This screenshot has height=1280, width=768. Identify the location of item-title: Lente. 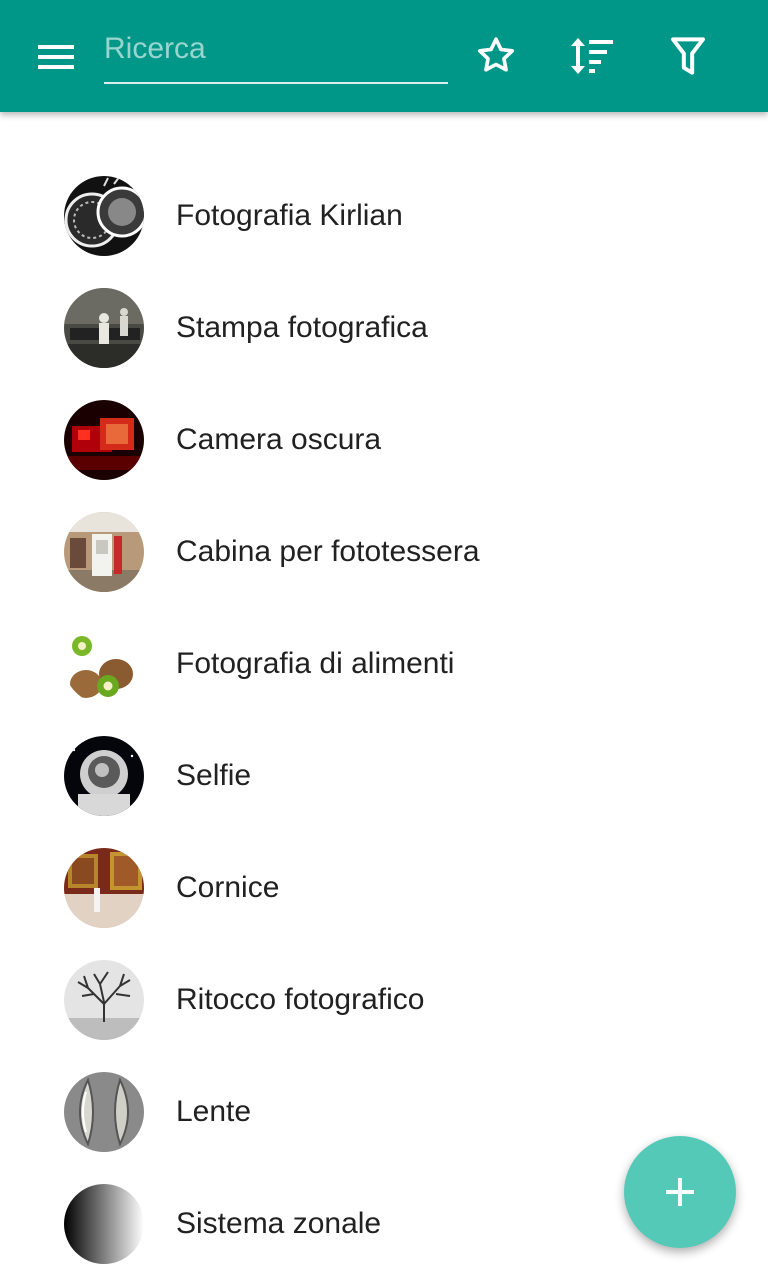
(214, 1111).